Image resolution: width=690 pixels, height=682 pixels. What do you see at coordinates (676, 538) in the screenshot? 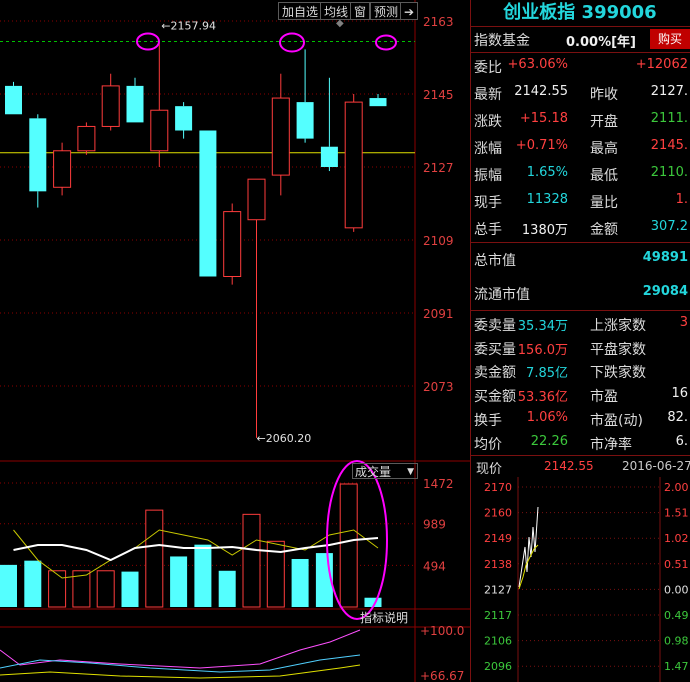
I see `mini-right-tick: 1.02` at bounding box center [676, 538].